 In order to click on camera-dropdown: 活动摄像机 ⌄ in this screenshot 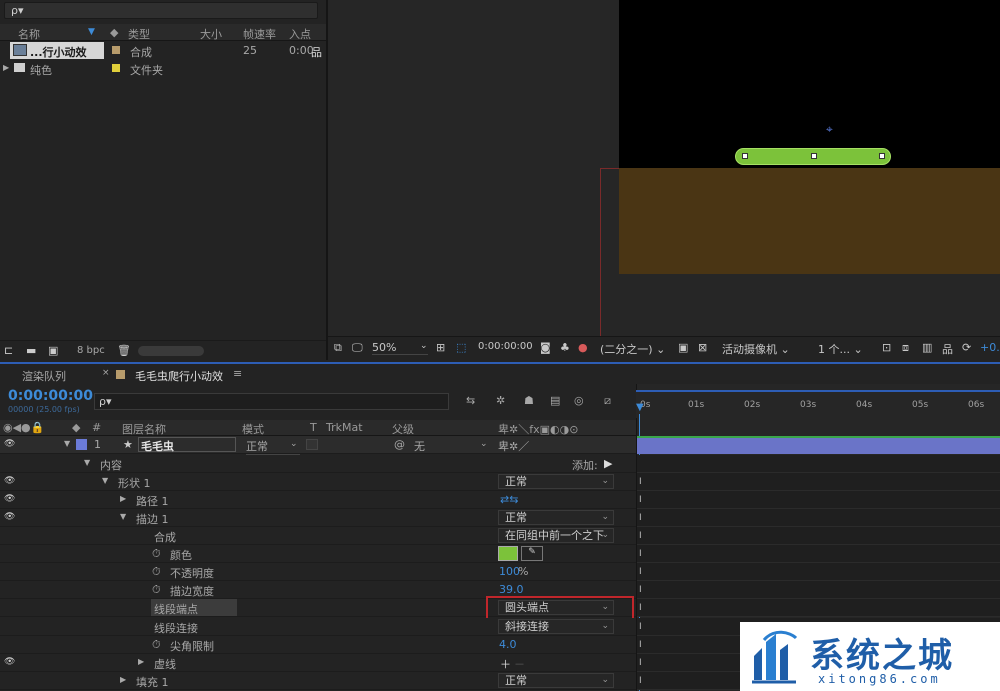, I will do `click(756, 349)`.